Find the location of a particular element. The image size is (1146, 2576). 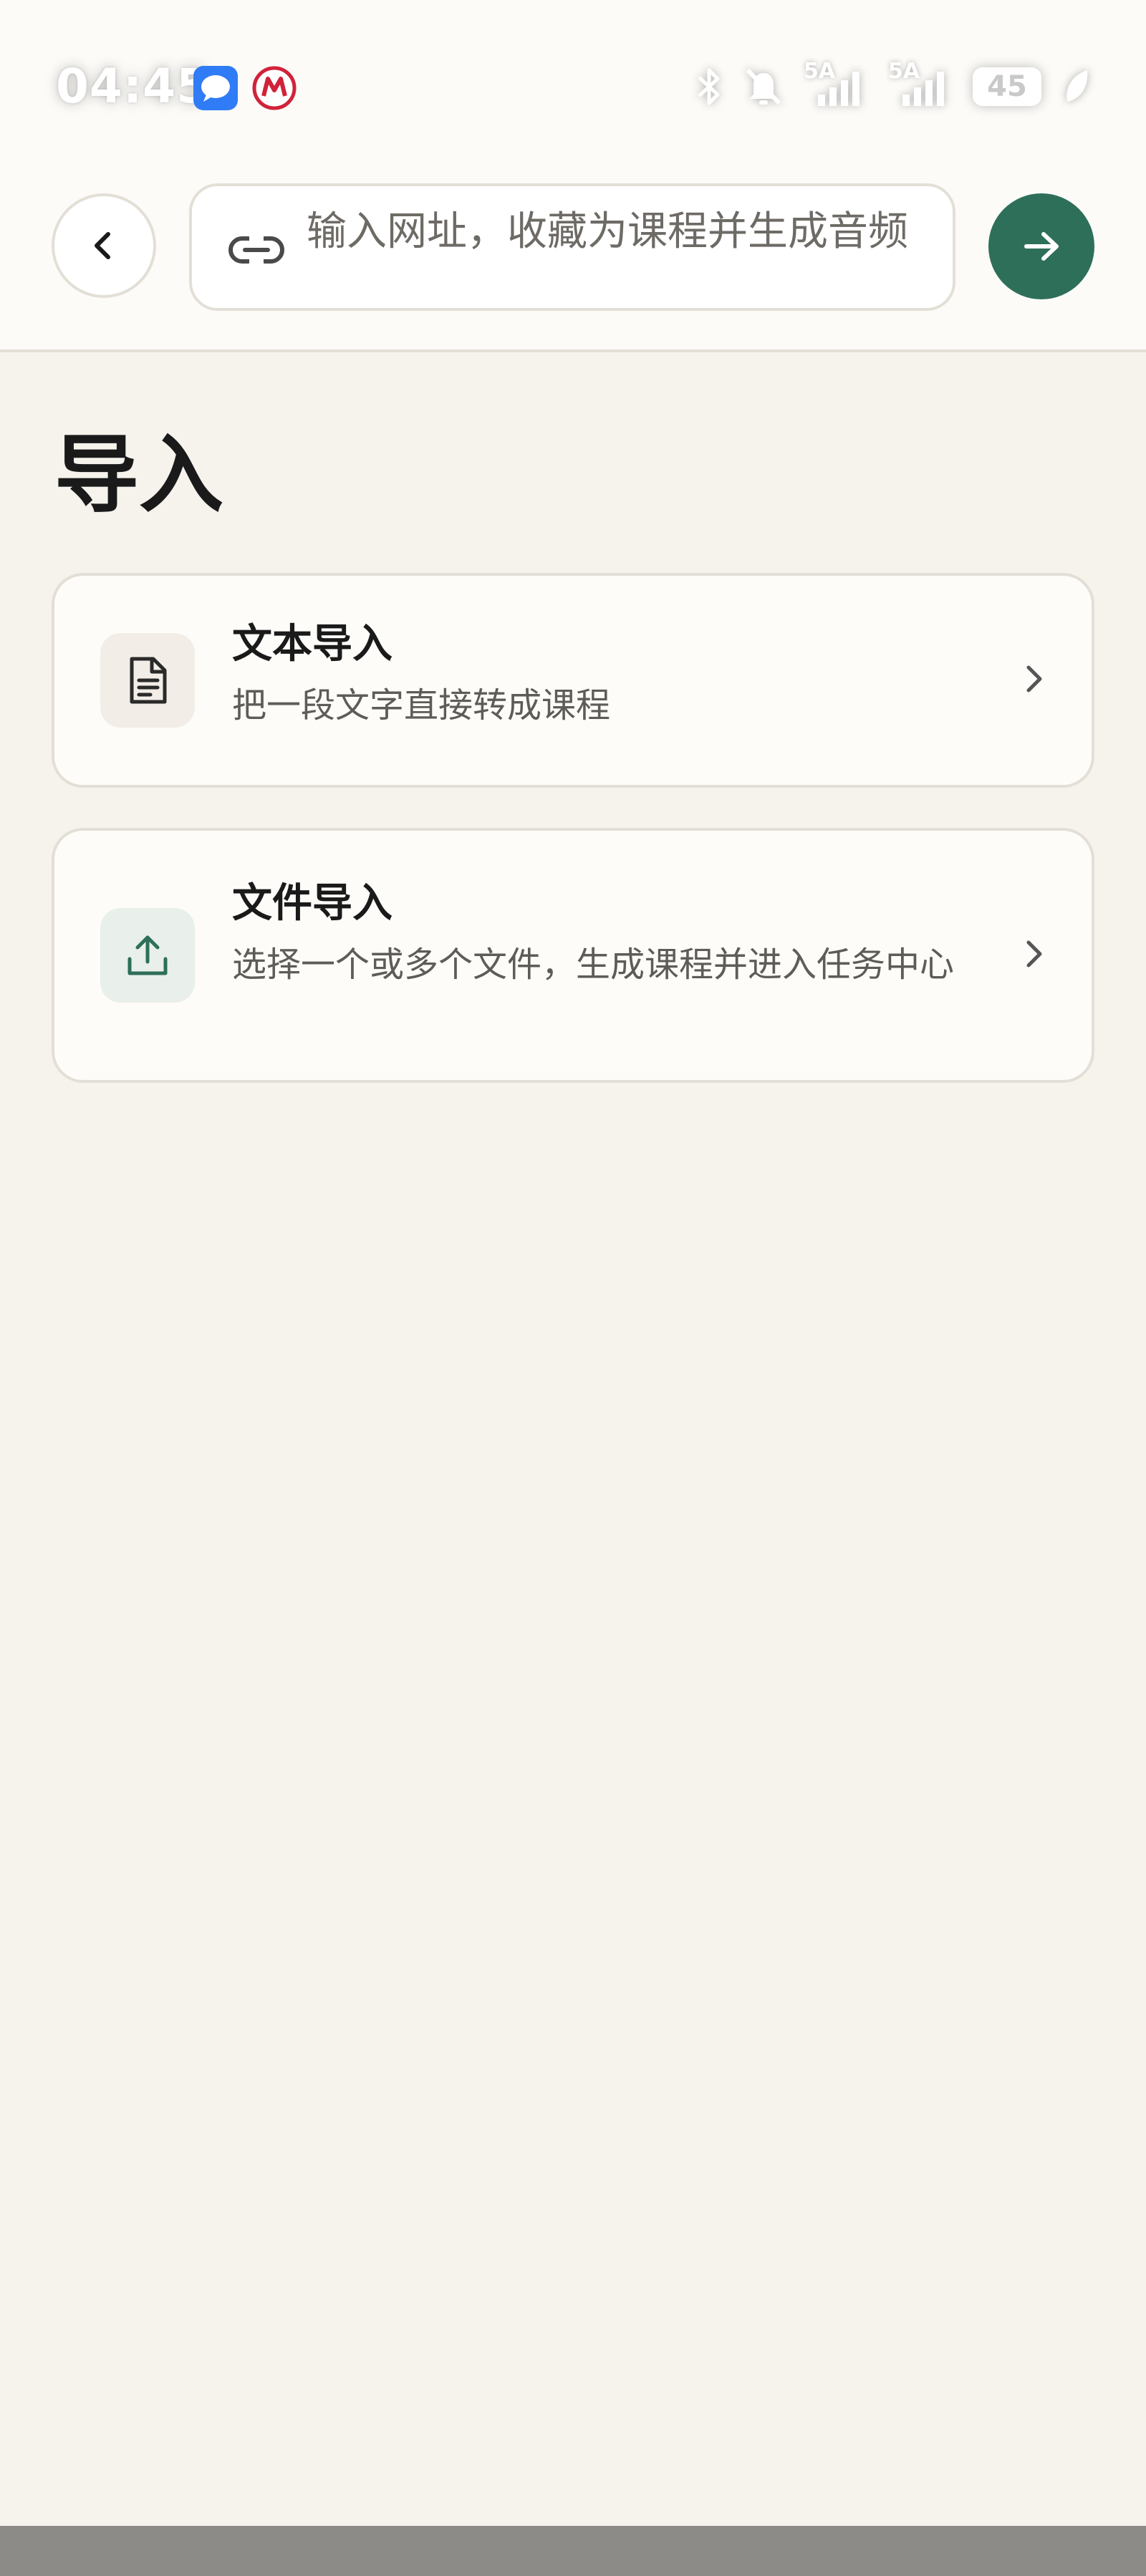

upload-icon is located at coordinates (147, 955).